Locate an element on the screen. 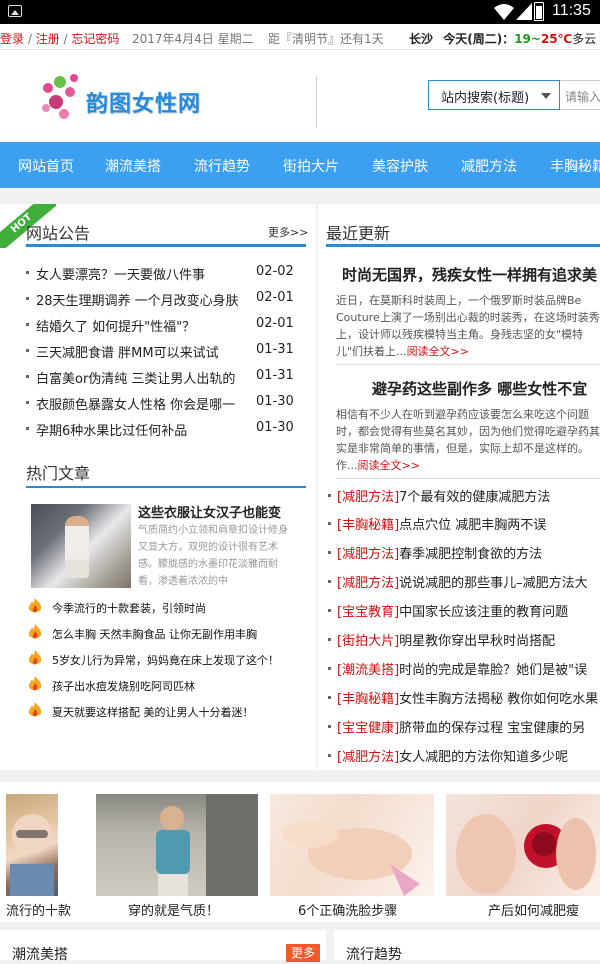 The image size is (600, 964). search-input: 请输入 is located at coordinates (580, 95).